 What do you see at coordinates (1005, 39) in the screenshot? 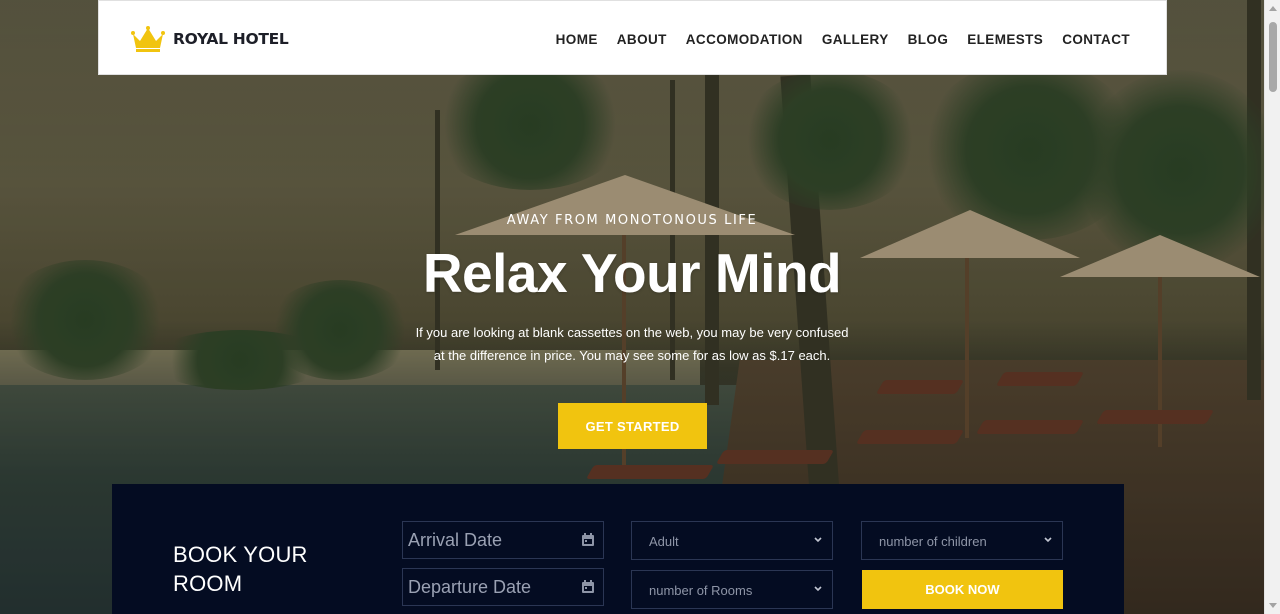
I see `nav-elements: ELEMESTS` at bounding box center [1005, 39].